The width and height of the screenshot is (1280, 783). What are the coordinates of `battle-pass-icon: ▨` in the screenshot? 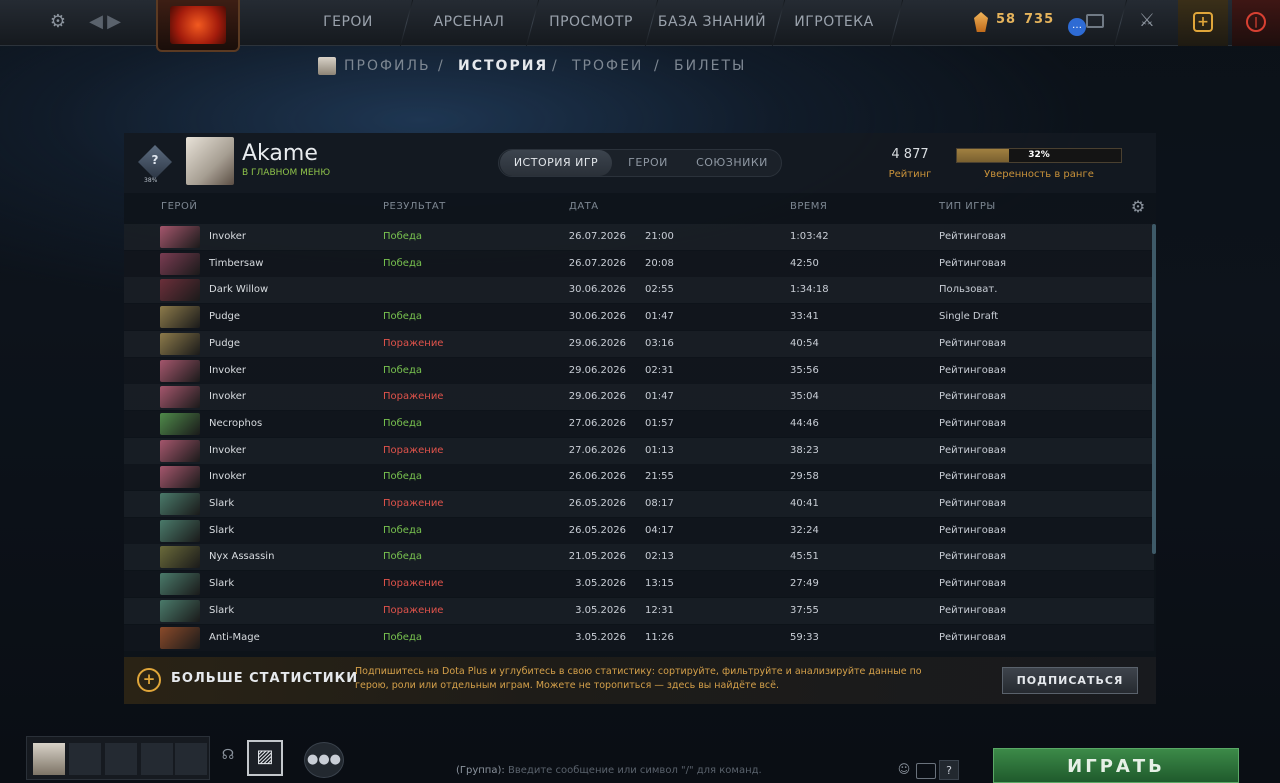 It's located at (265, 758).